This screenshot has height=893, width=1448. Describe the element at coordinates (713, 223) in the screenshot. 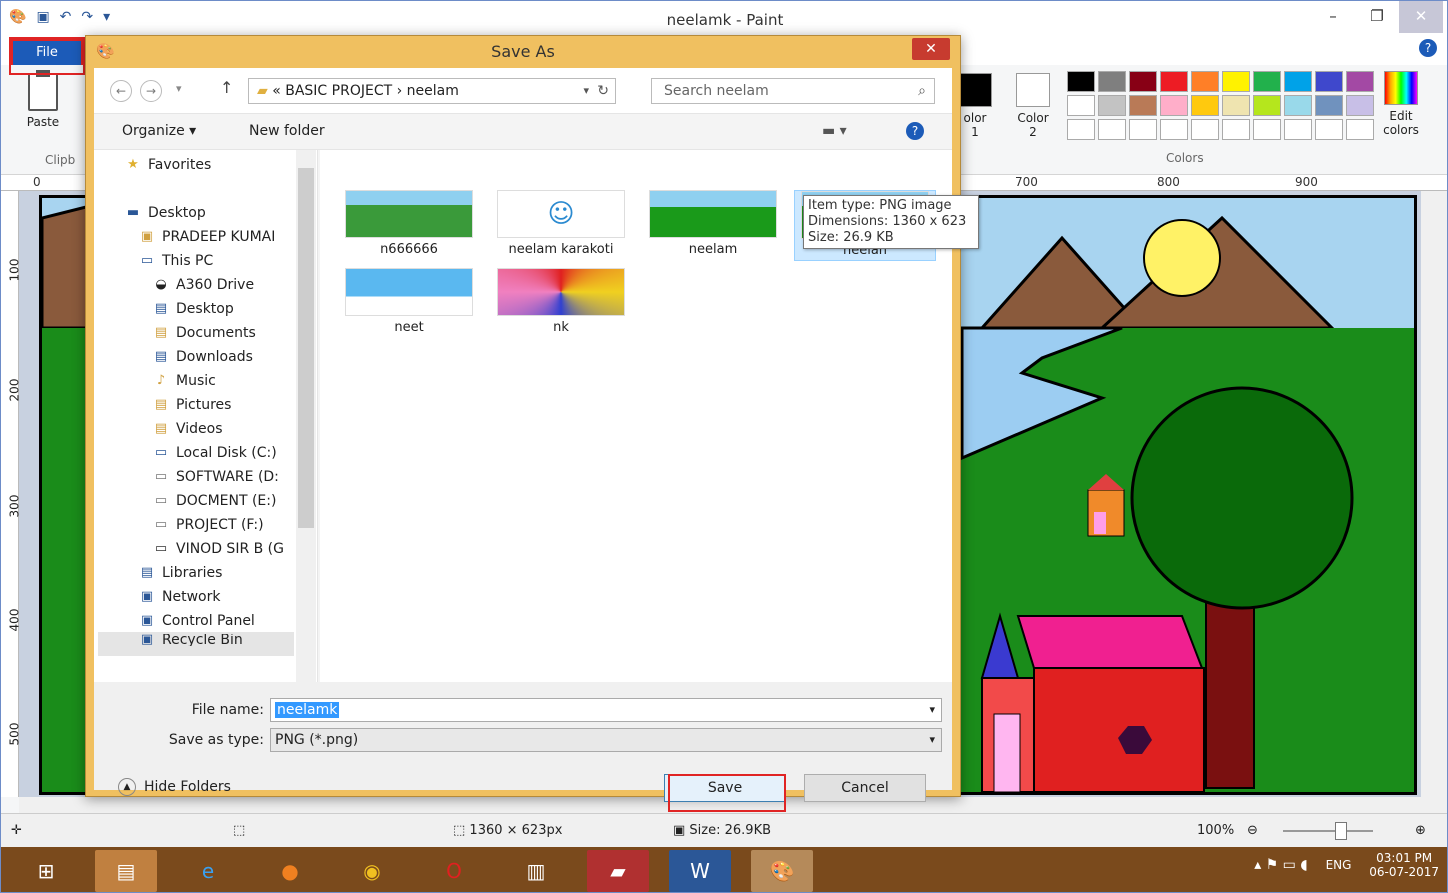

I see `file-item: neelam` at that location.